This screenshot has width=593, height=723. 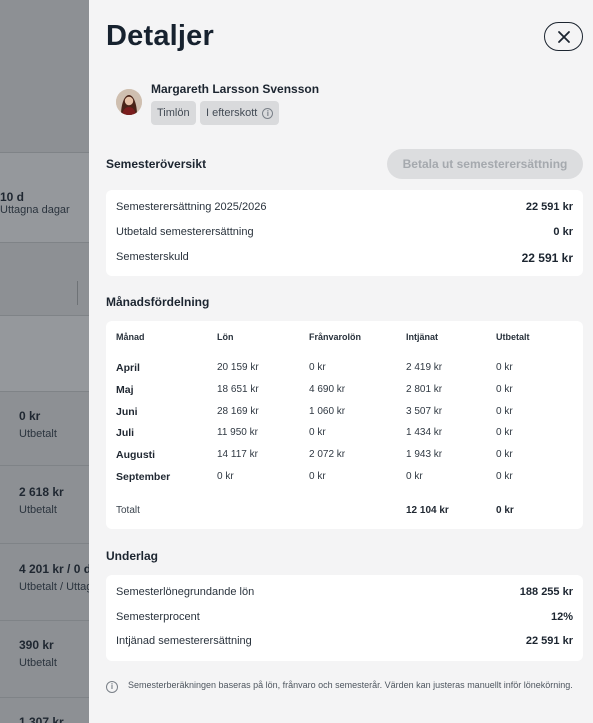 I want to click on close-icon, so click(x=563, y=36).